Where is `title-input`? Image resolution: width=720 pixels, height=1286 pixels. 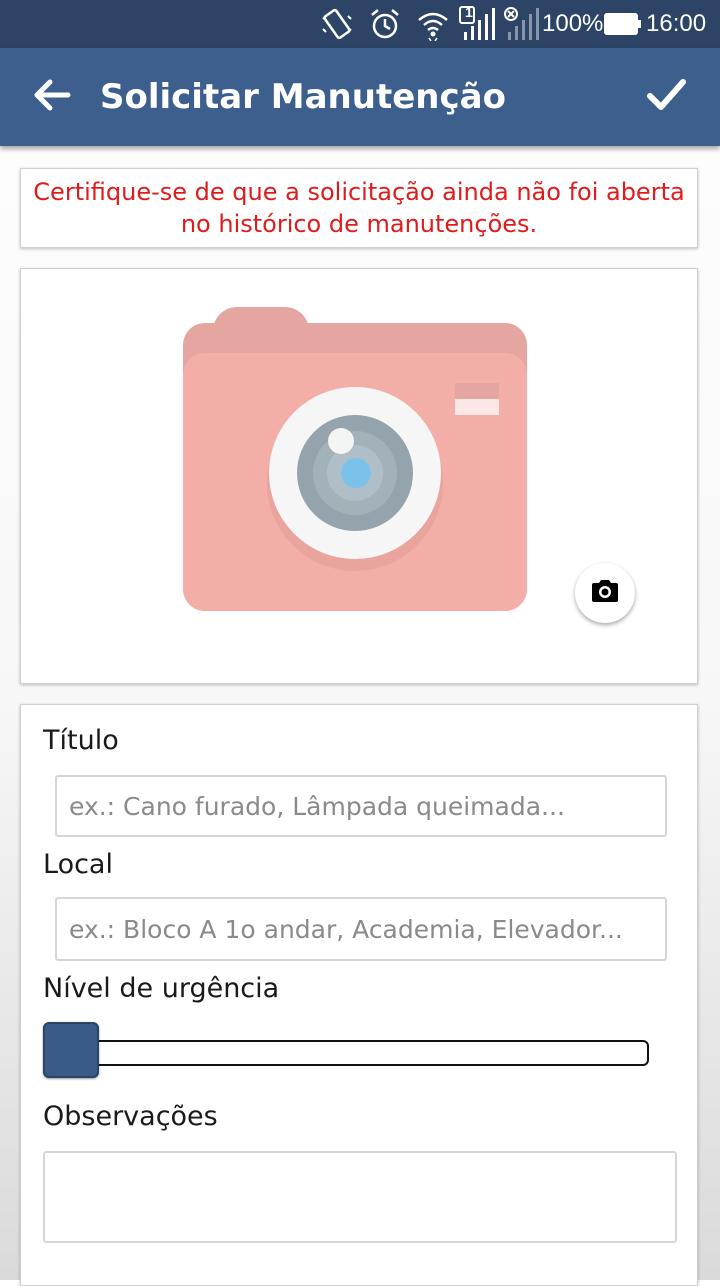 title-input is located at coordinates (361, 806).